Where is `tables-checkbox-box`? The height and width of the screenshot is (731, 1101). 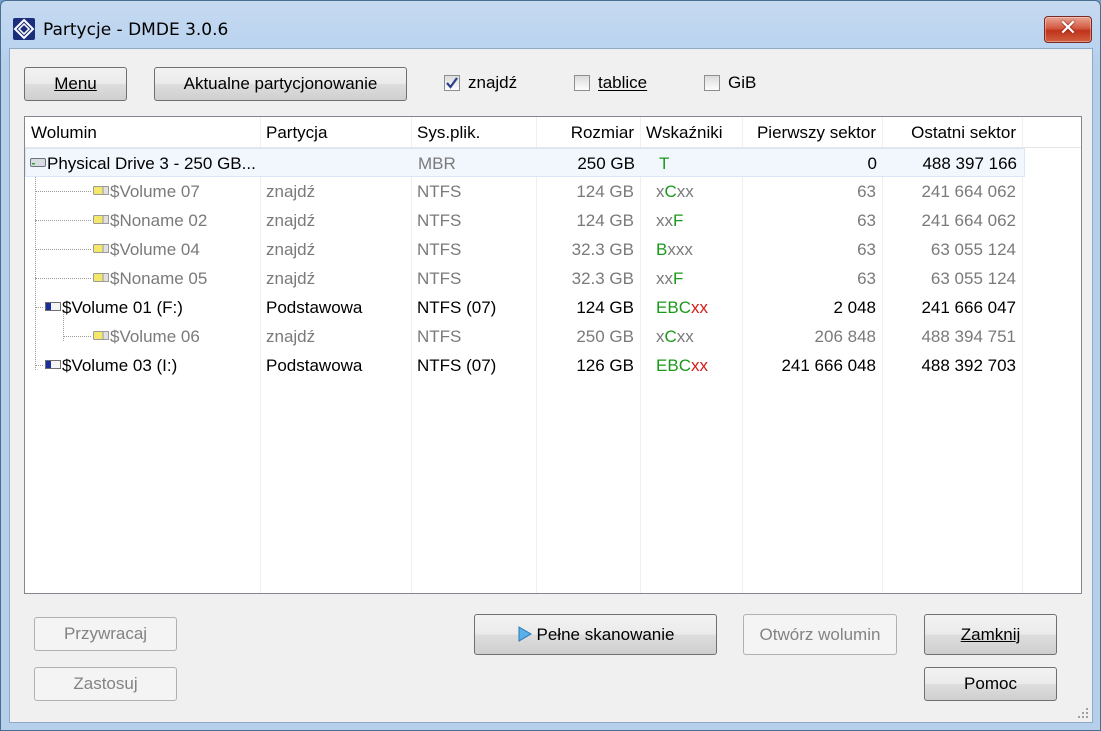
tables-checkbox-box is located at coordinates (582, 83).